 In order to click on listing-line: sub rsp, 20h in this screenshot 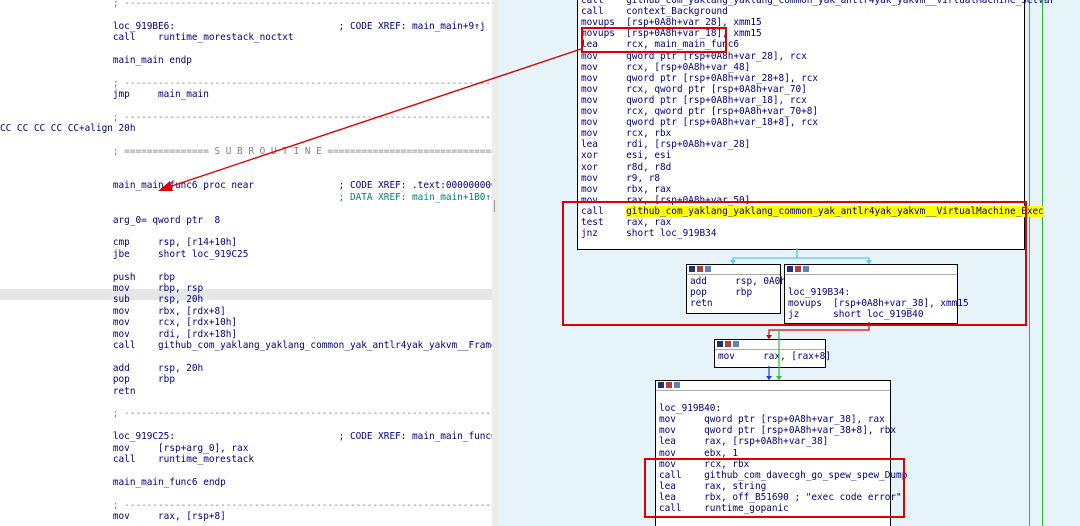, I will do `click(101, 299)`.